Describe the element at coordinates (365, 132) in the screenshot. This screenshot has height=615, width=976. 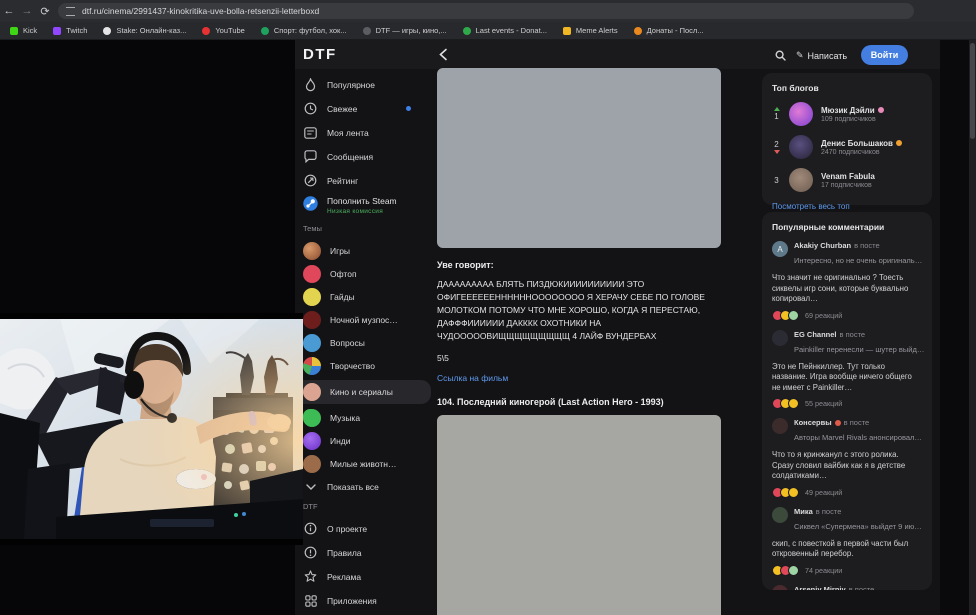
I see `sidebar-item-my-feed: Моя лента` at that location.